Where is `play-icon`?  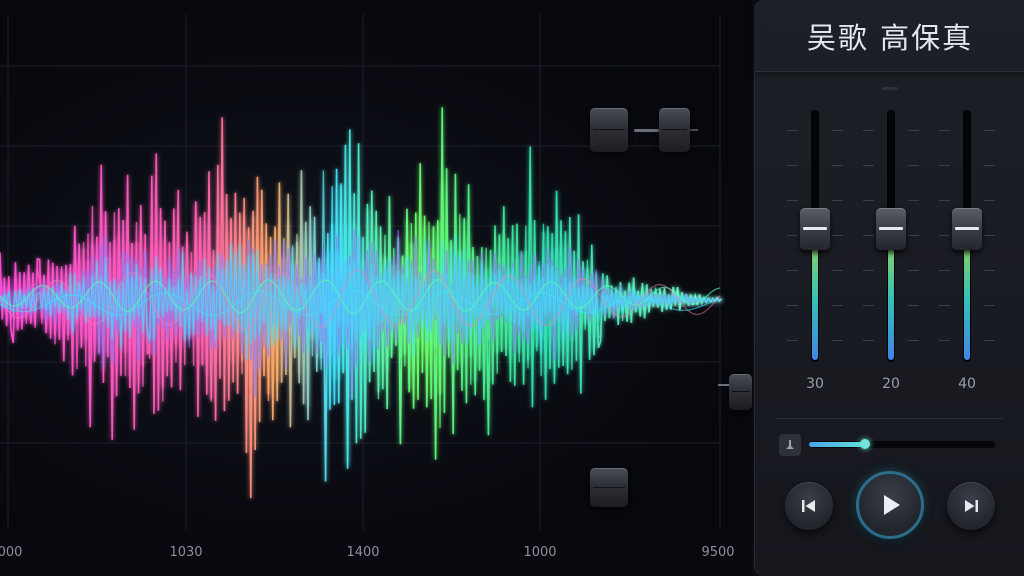 play-icon is located at coordinates (892, 505).